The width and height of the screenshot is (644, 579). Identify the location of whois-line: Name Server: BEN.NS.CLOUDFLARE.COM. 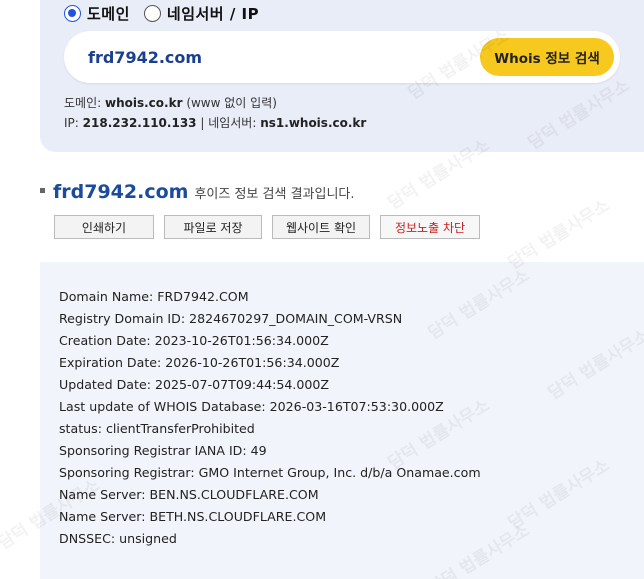
(189, 494).